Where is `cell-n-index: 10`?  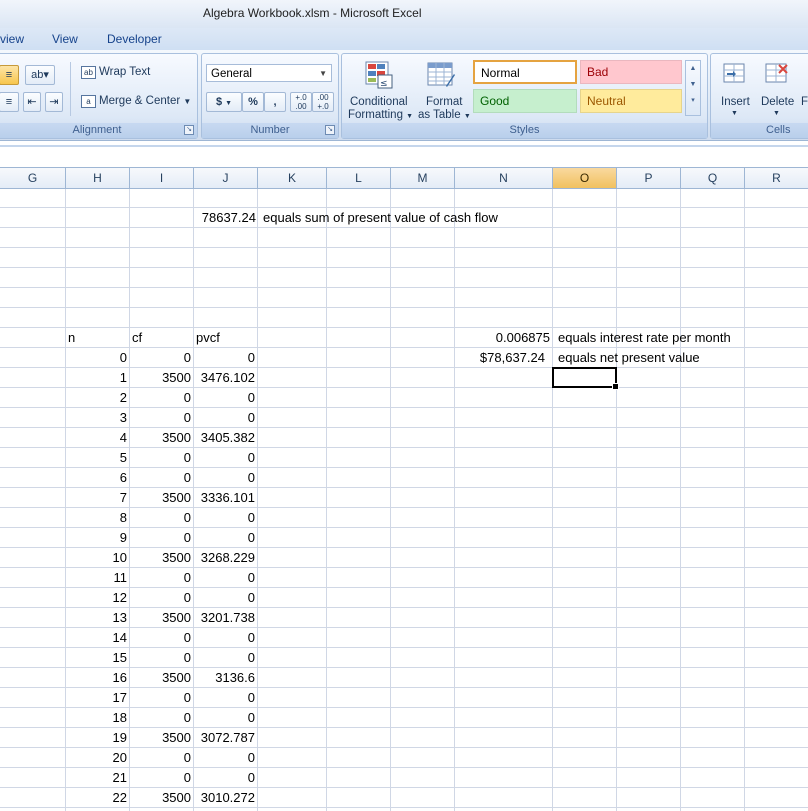
cell-n-index: 10 is located at coordinates (96, 558).